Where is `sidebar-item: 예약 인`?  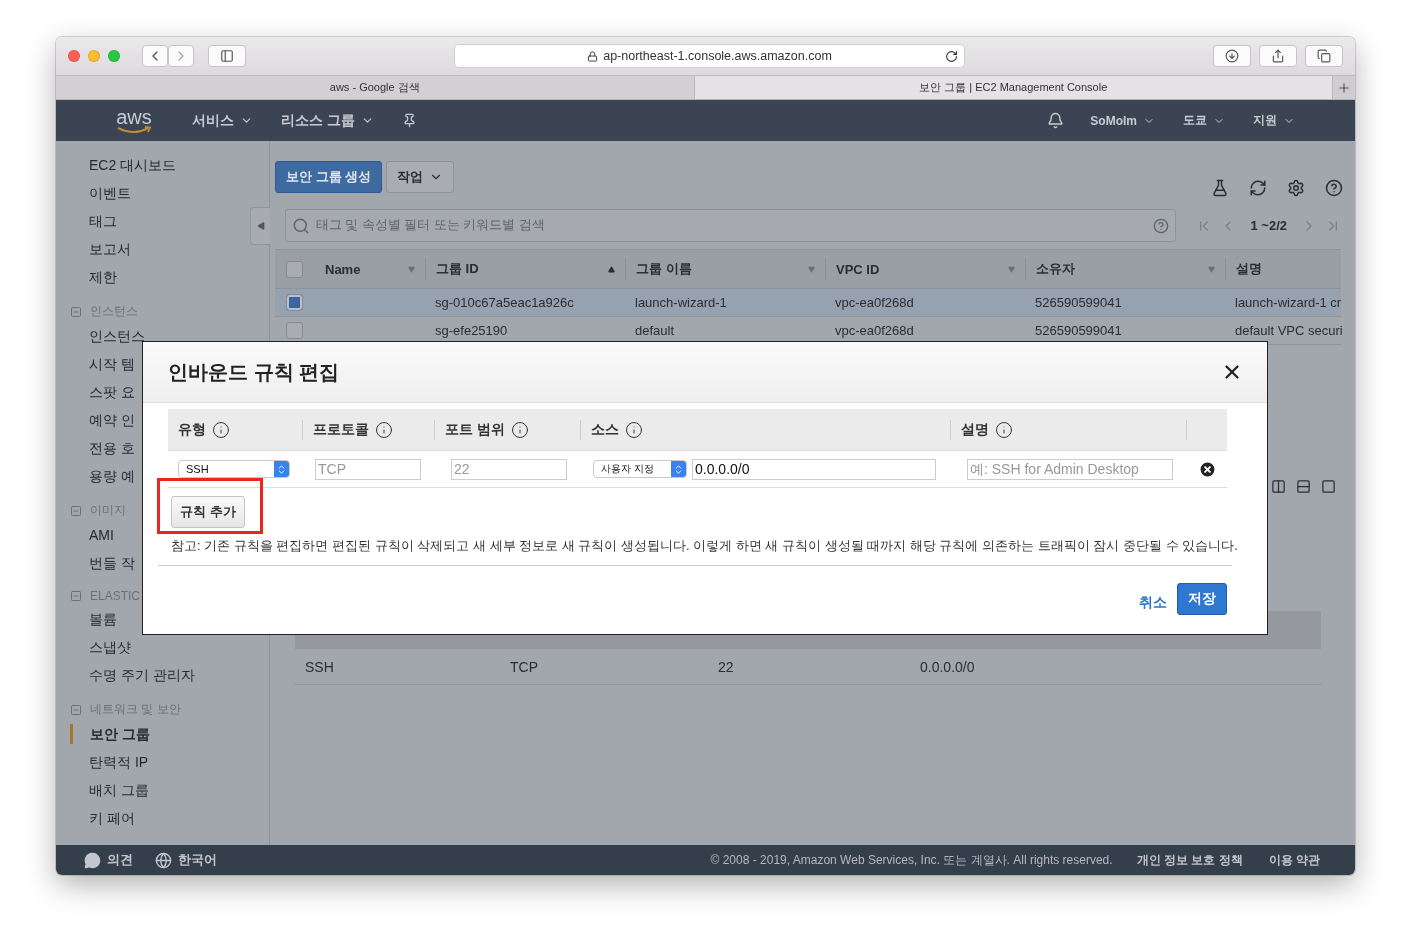
sidebar-item: 예약 인 is located at coordinates (112, 420).